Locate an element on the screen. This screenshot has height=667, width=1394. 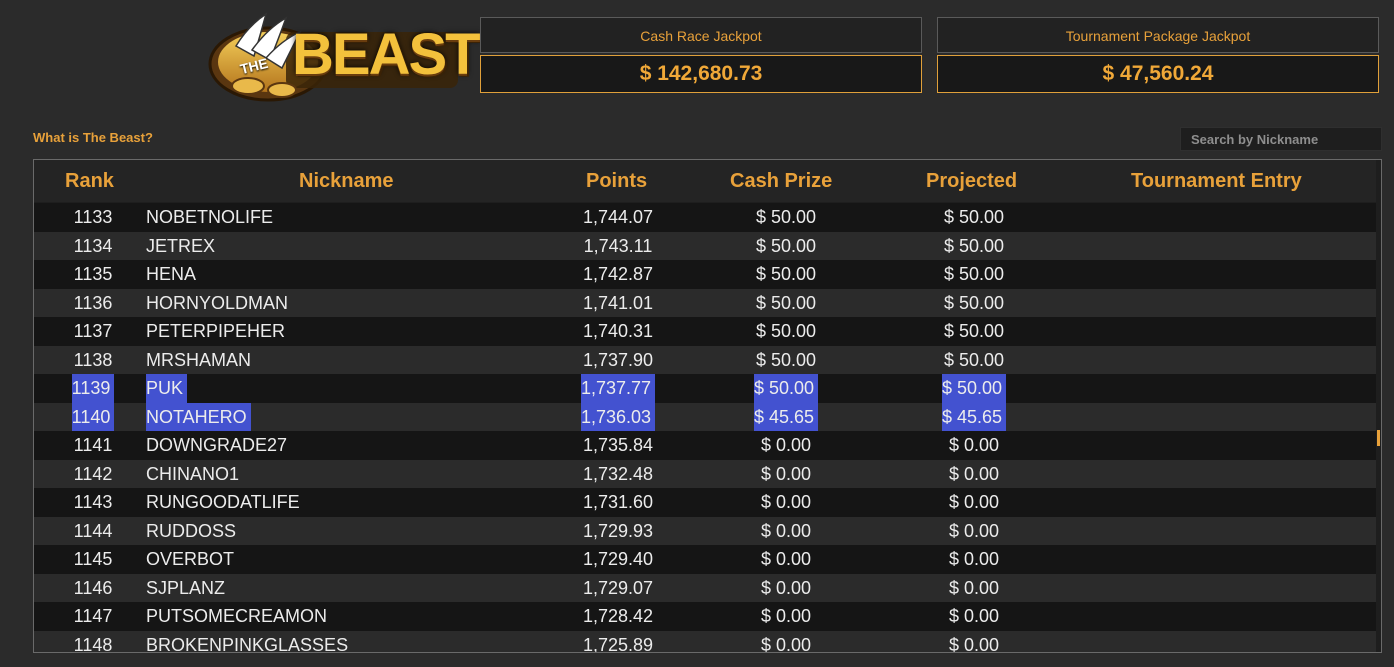
table-row: 1138 MRSHAMAN 1,737.90 $ 50.00 $ 50.00 is located at coordinates (705, 360).